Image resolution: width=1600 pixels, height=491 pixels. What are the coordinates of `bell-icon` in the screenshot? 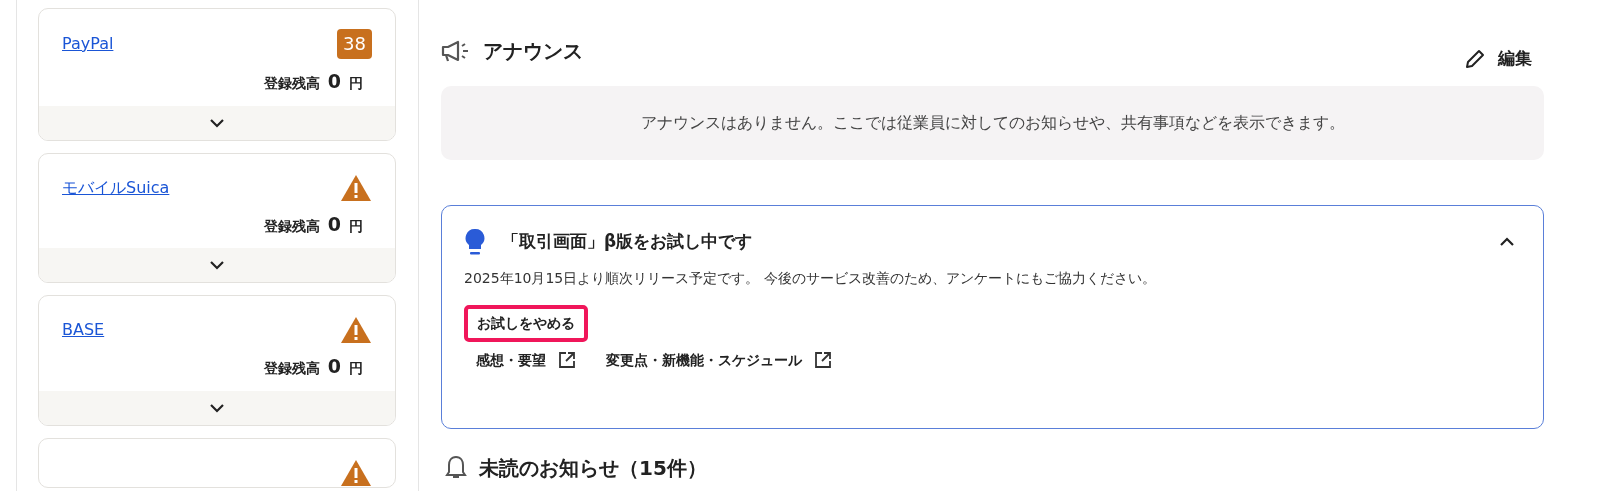 It's located at (456, 467).